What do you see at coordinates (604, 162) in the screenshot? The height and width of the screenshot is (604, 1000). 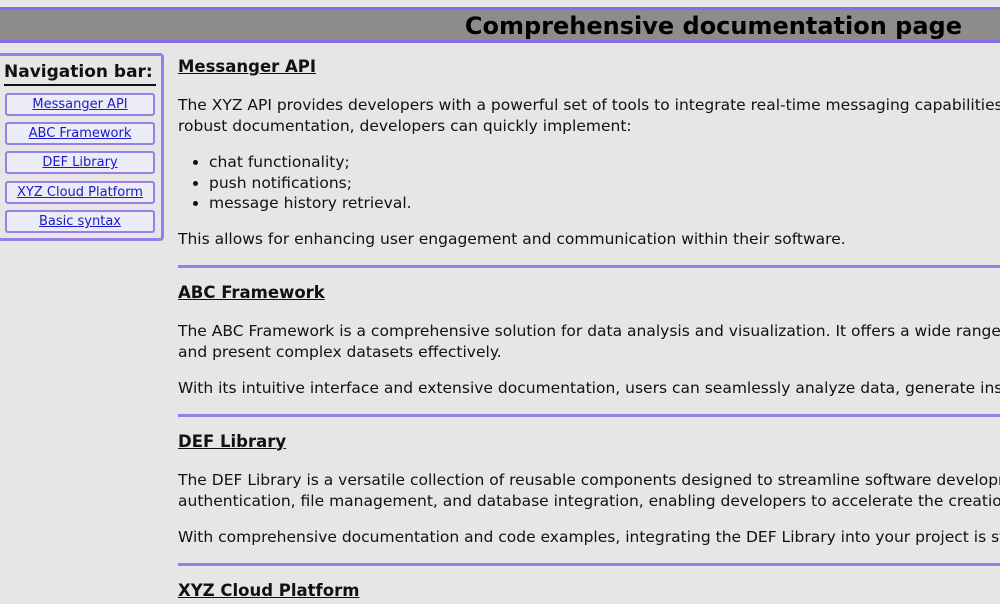 I see `list-item: chat functionality;` at bounding box center [604, 162].